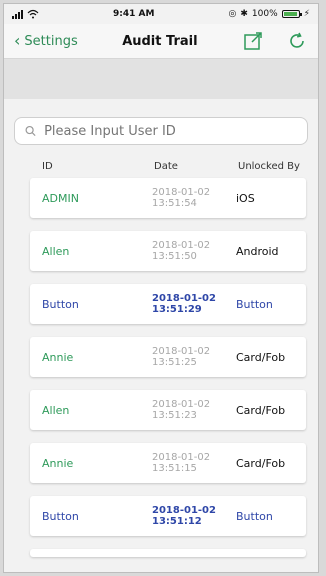 This screenshot has height=576, width=326. I want to click on chevron-left-icon: ‹, so click(17, 40).